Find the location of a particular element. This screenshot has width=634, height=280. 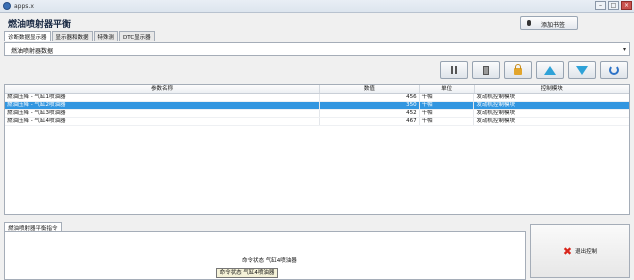

table-row-selected: 燃油压降 - 气缸2喷油器 350 千帕 发动机控制模块 is located at coordinates (317, 106).